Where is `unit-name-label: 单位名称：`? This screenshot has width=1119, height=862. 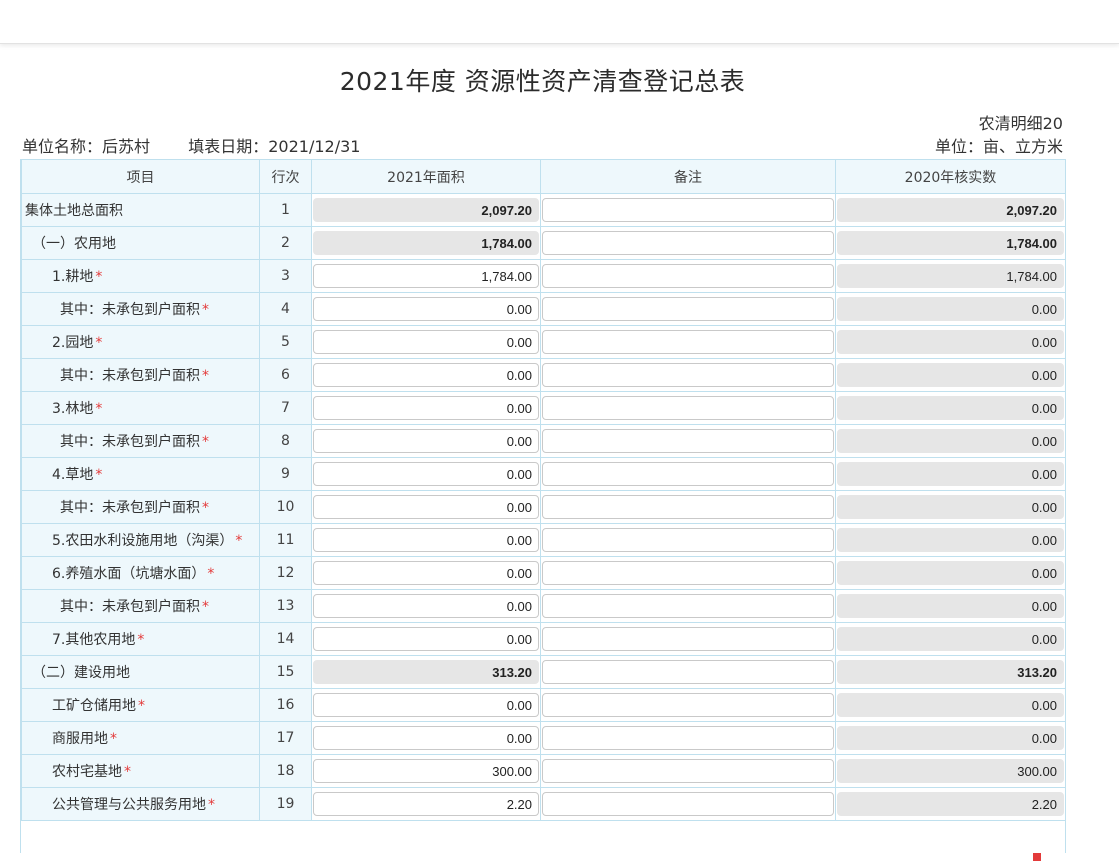 unit-name-label: 单位名称： is located at coordinates (62, 146).